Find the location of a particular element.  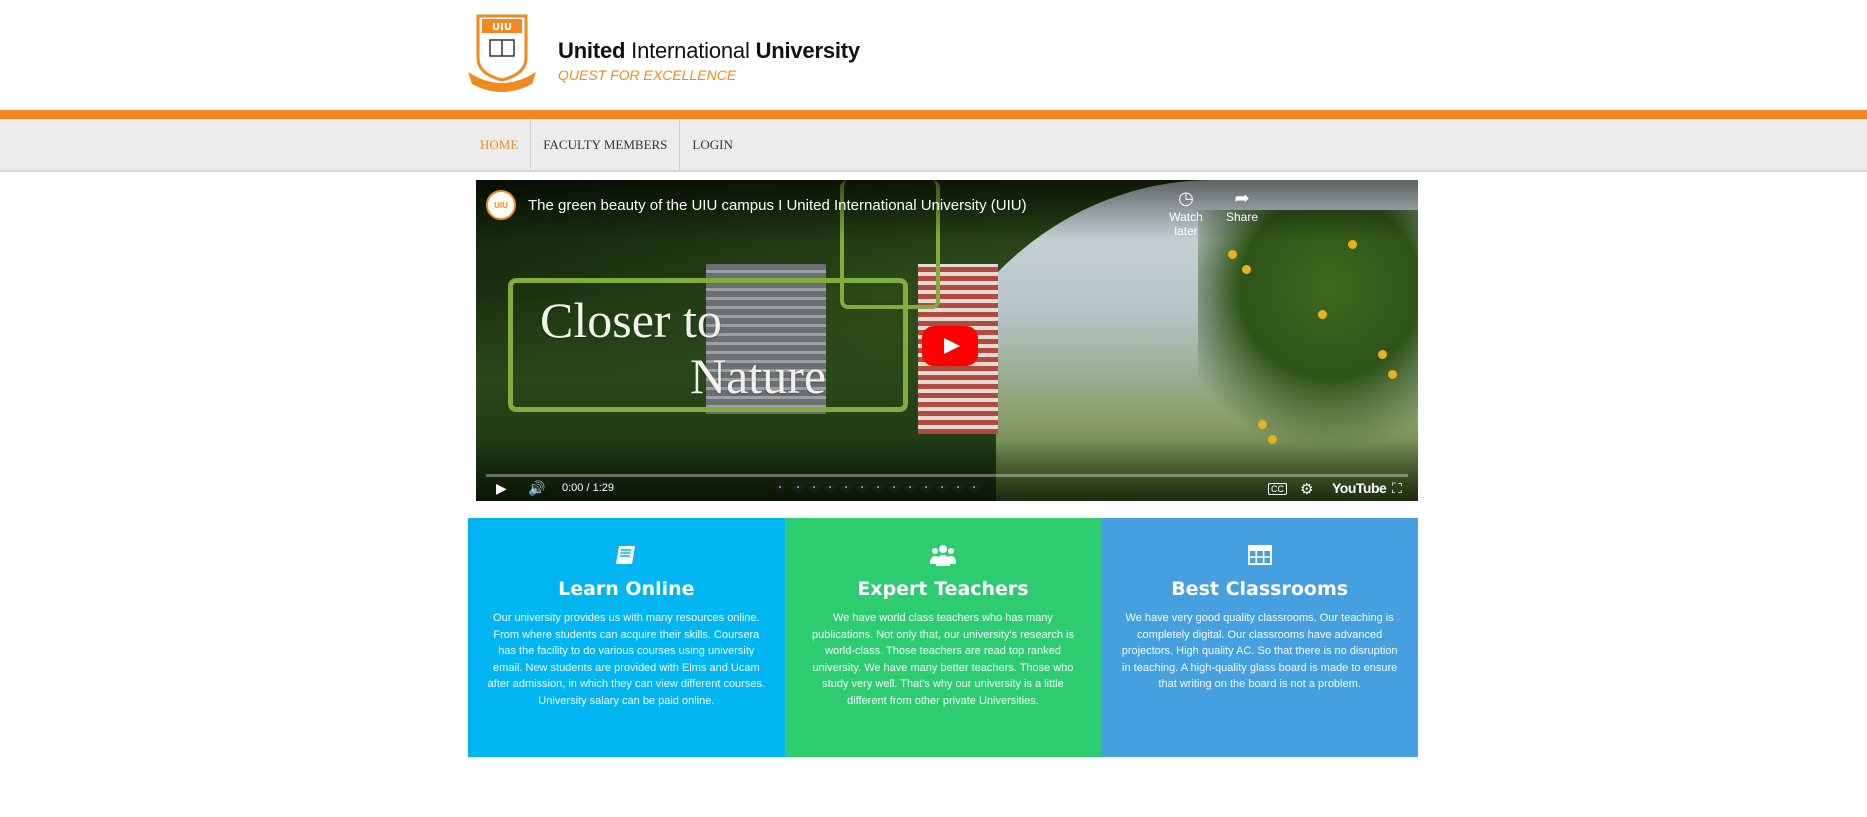

video-time: 0:00 / 1:29 is located at coordinates (588, 488).